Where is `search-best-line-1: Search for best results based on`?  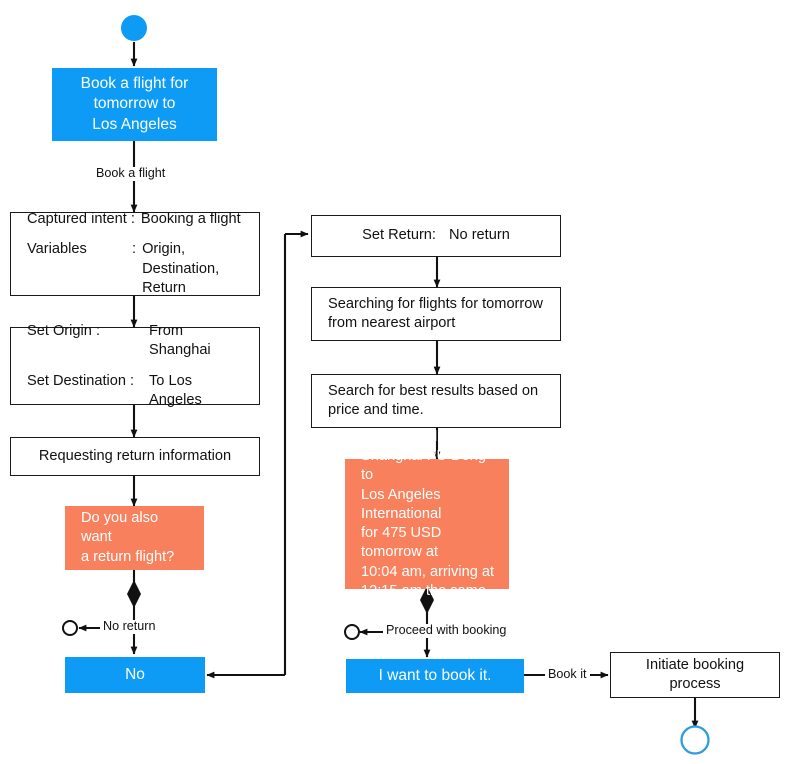
search-best-line-1: Search for best results based on is located at coordinates (433, 390).